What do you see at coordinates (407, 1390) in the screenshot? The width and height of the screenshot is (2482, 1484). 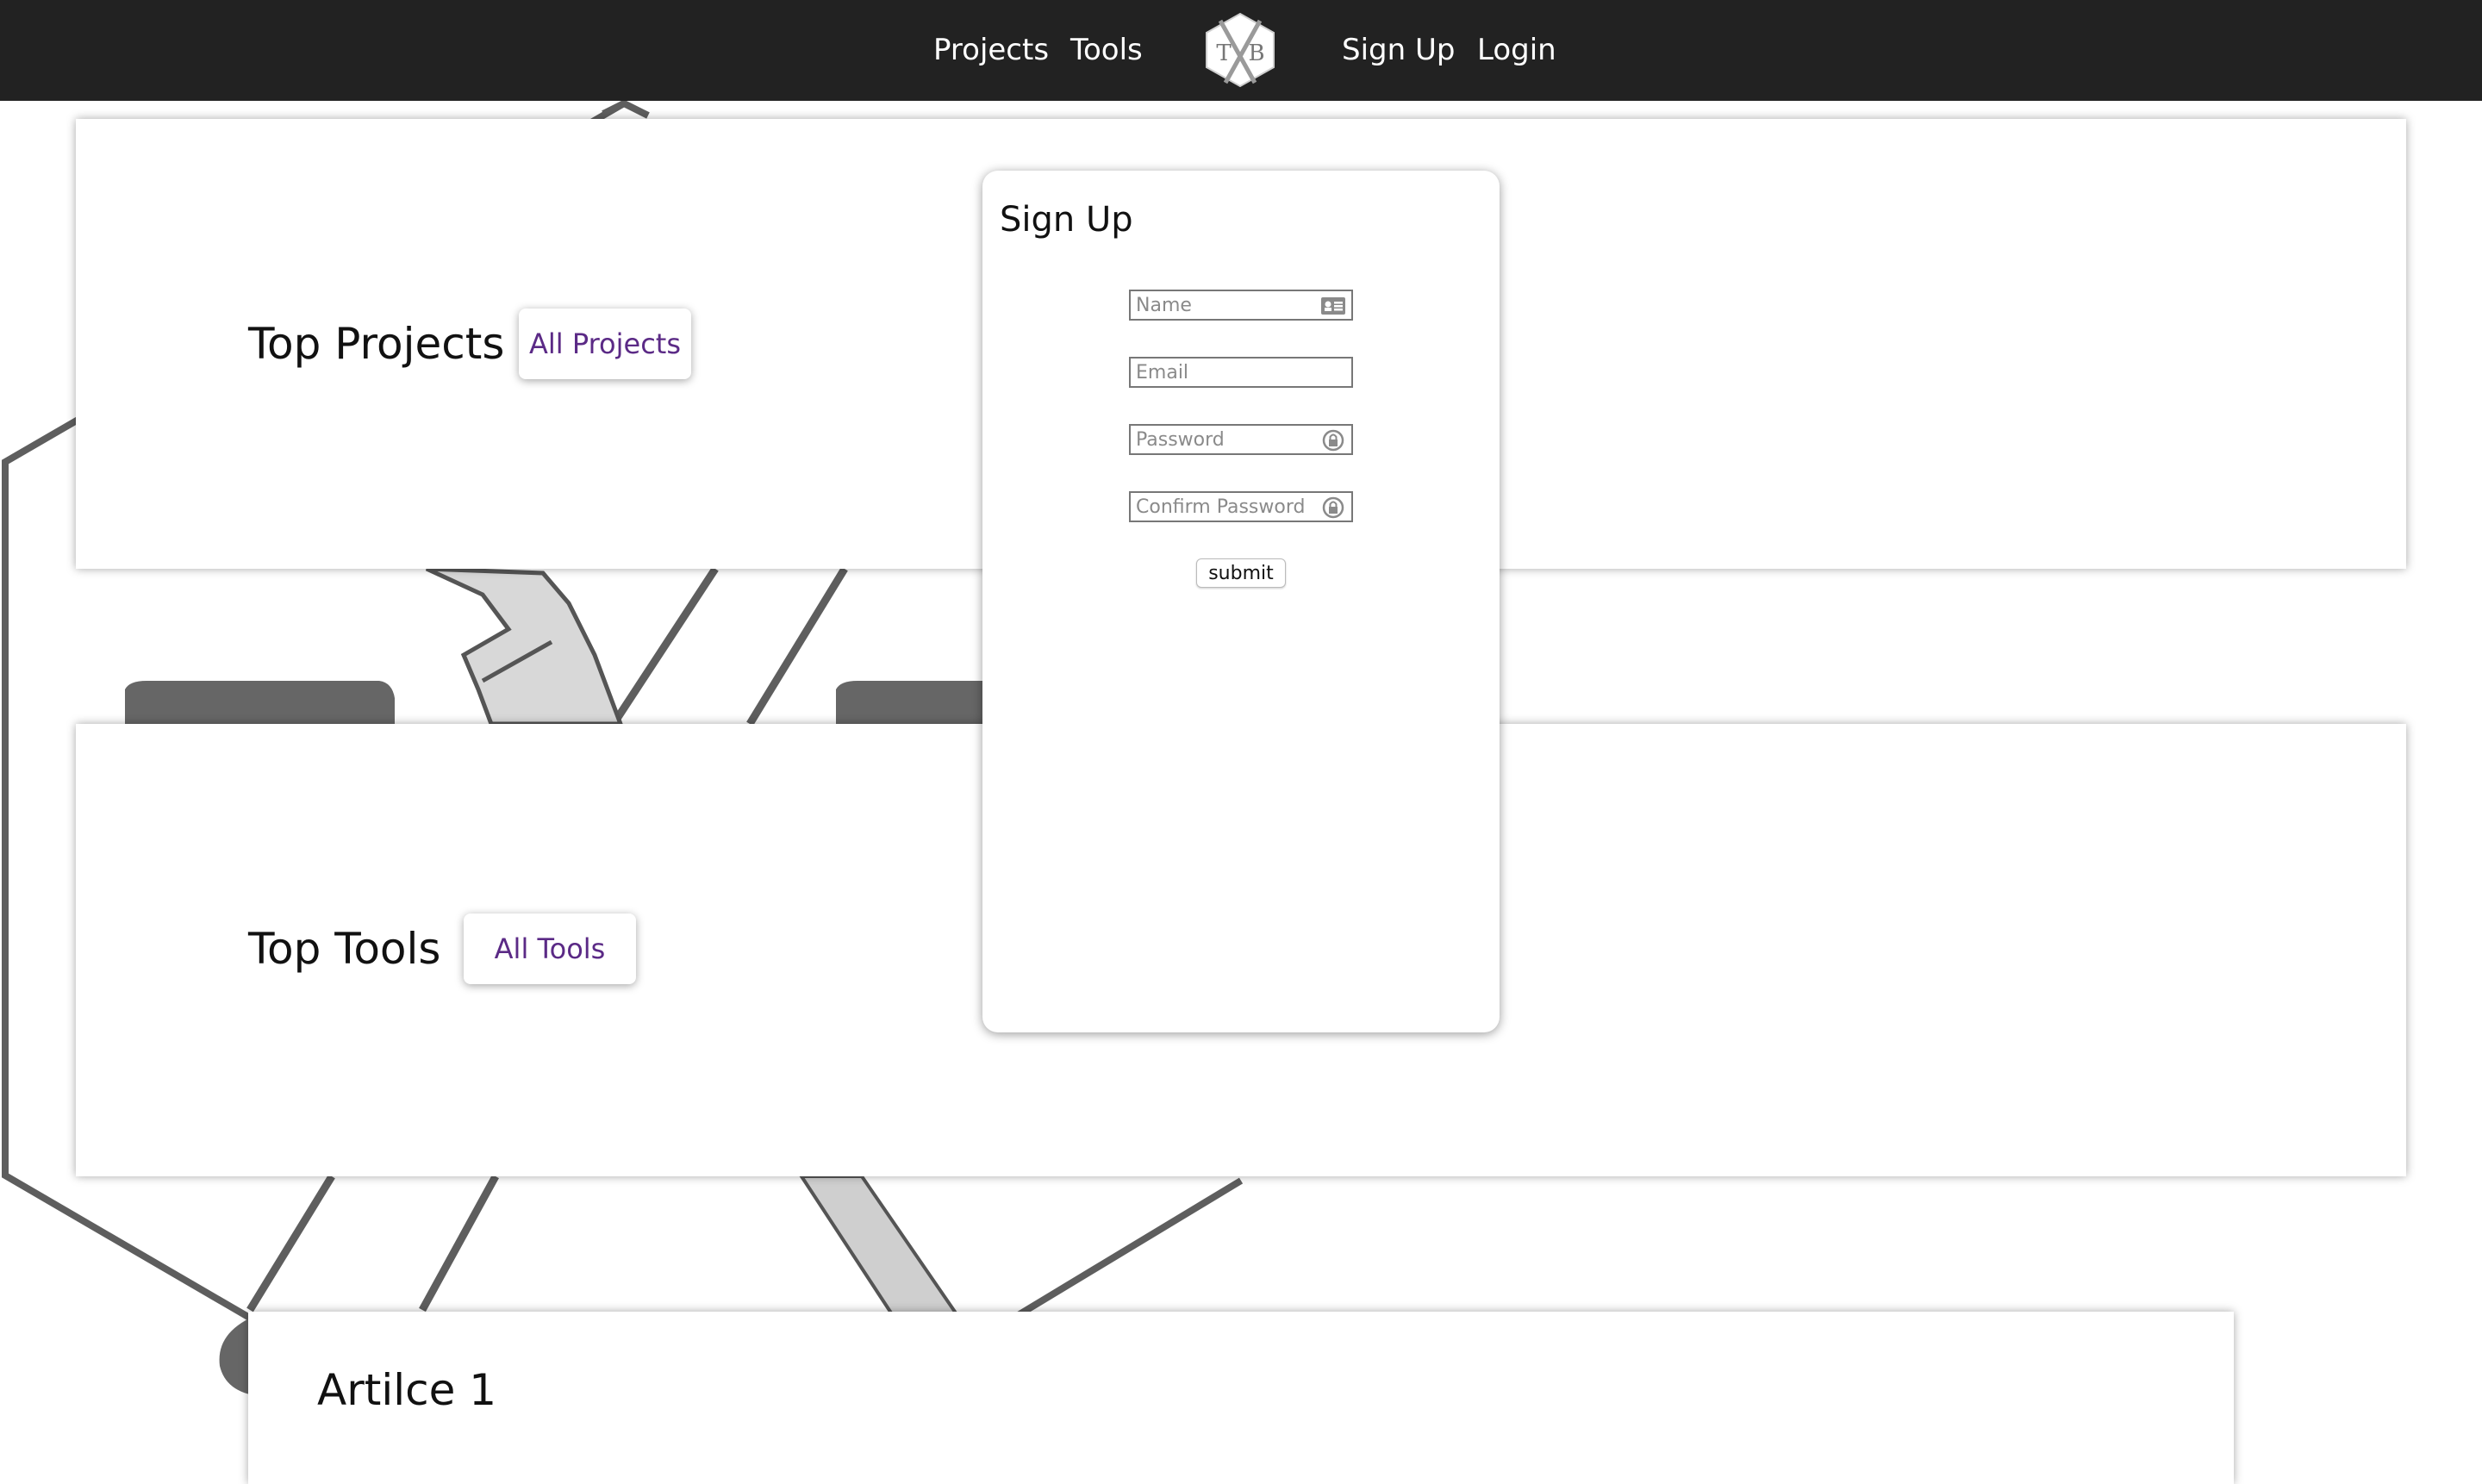 I see `article-title: Artilce 1` at bounding box center [407, 1390].